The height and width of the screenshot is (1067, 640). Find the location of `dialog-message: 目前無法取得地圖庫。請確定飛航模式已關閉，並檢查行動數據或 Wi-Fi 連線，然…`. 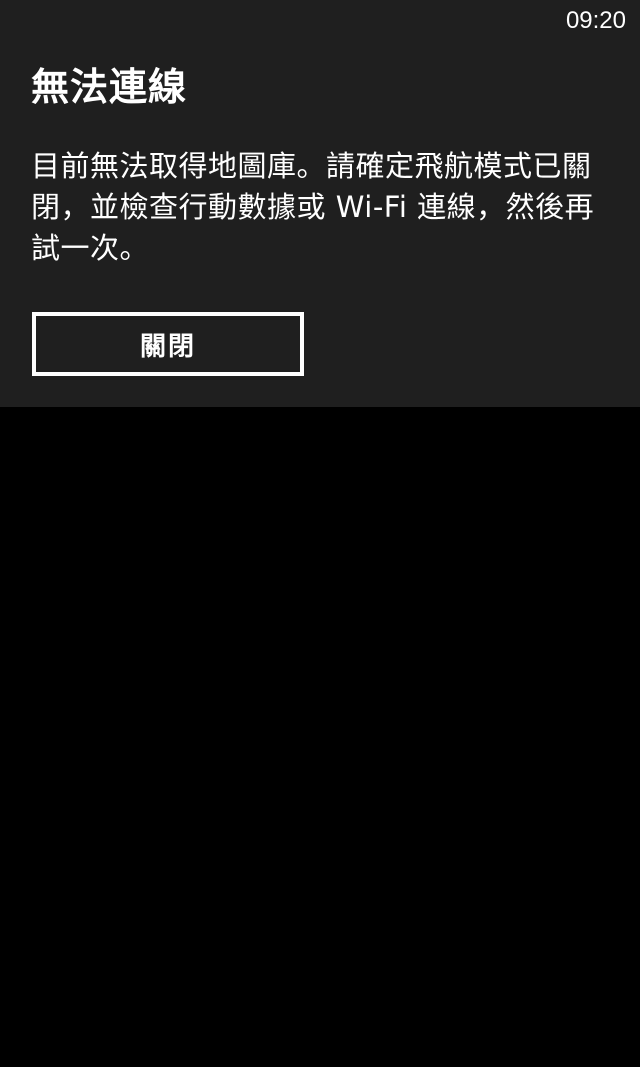

dialog-message: 目前無法取得地圖庫。請確定飛航模式已關閉，並檢查行動數據或 Wi-Fi 連線，然… is located at coordinates (313, 207).